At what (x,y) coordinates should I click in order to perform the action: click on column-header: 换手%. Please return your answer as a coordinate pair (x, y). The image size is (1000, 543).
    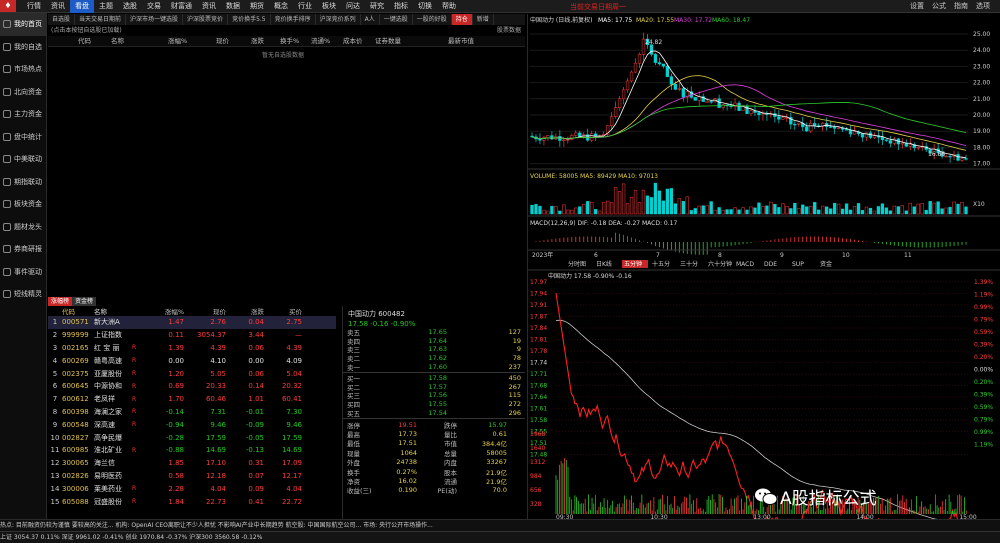
    Looking at the image, I should click on (289, 41).